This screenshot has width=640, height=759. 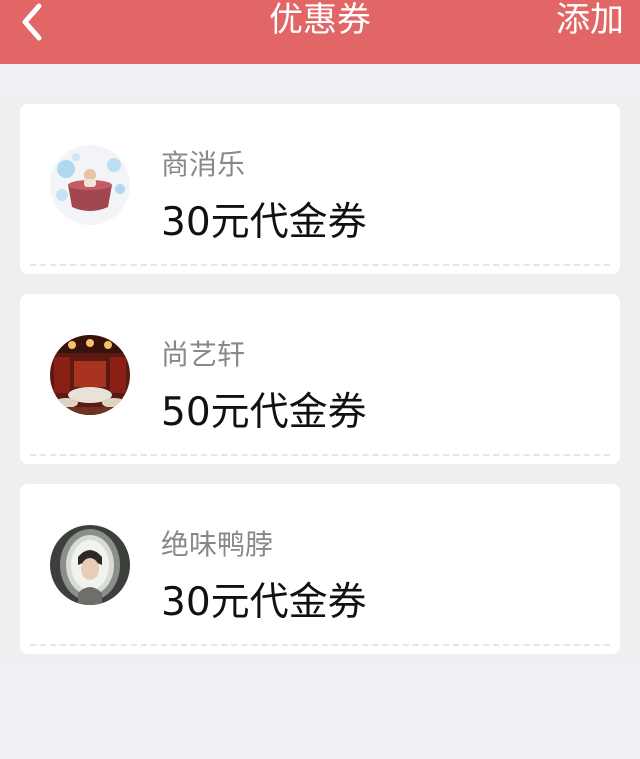 I want to click on page-title: 优惠券, so click(x=320, y=20).